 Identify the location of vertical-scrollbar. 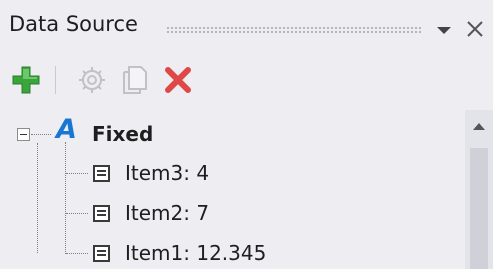
(479, 189).